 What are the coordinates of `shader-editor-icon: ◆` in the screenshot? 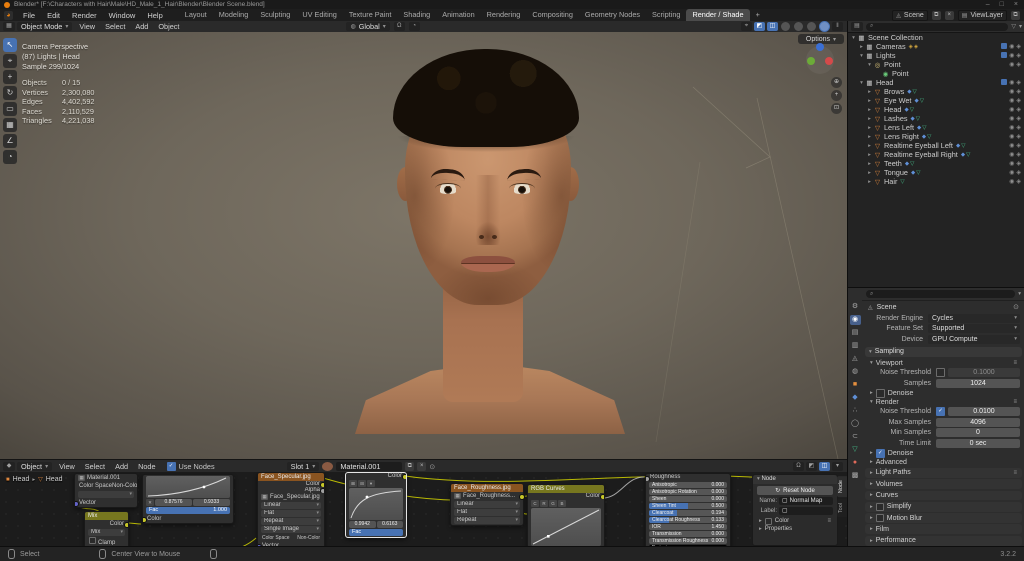 It's located at (9, 466).